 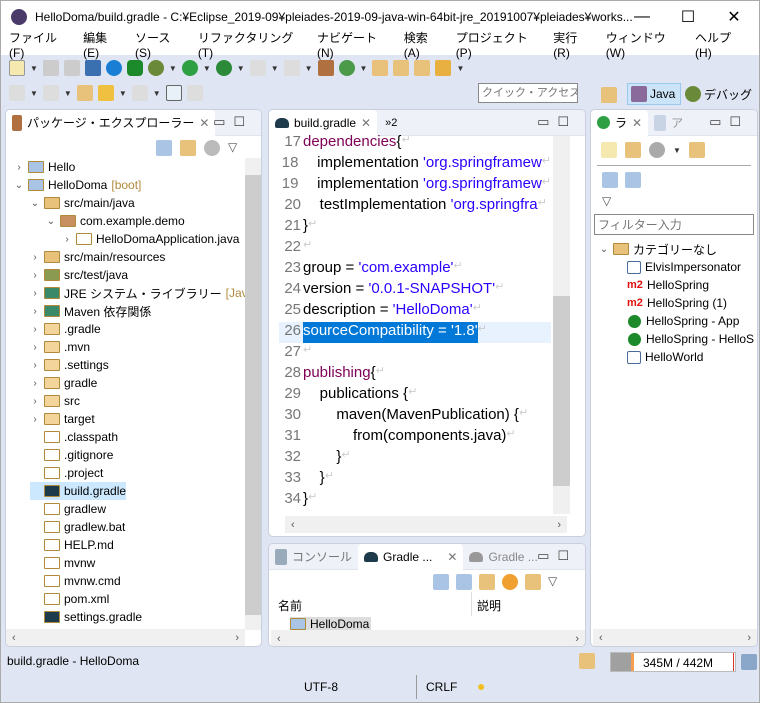 What do you see at coordinates (62, 563) in the screenshot?
I see `tree-item: mvnw` at bounding box center [62, 563].